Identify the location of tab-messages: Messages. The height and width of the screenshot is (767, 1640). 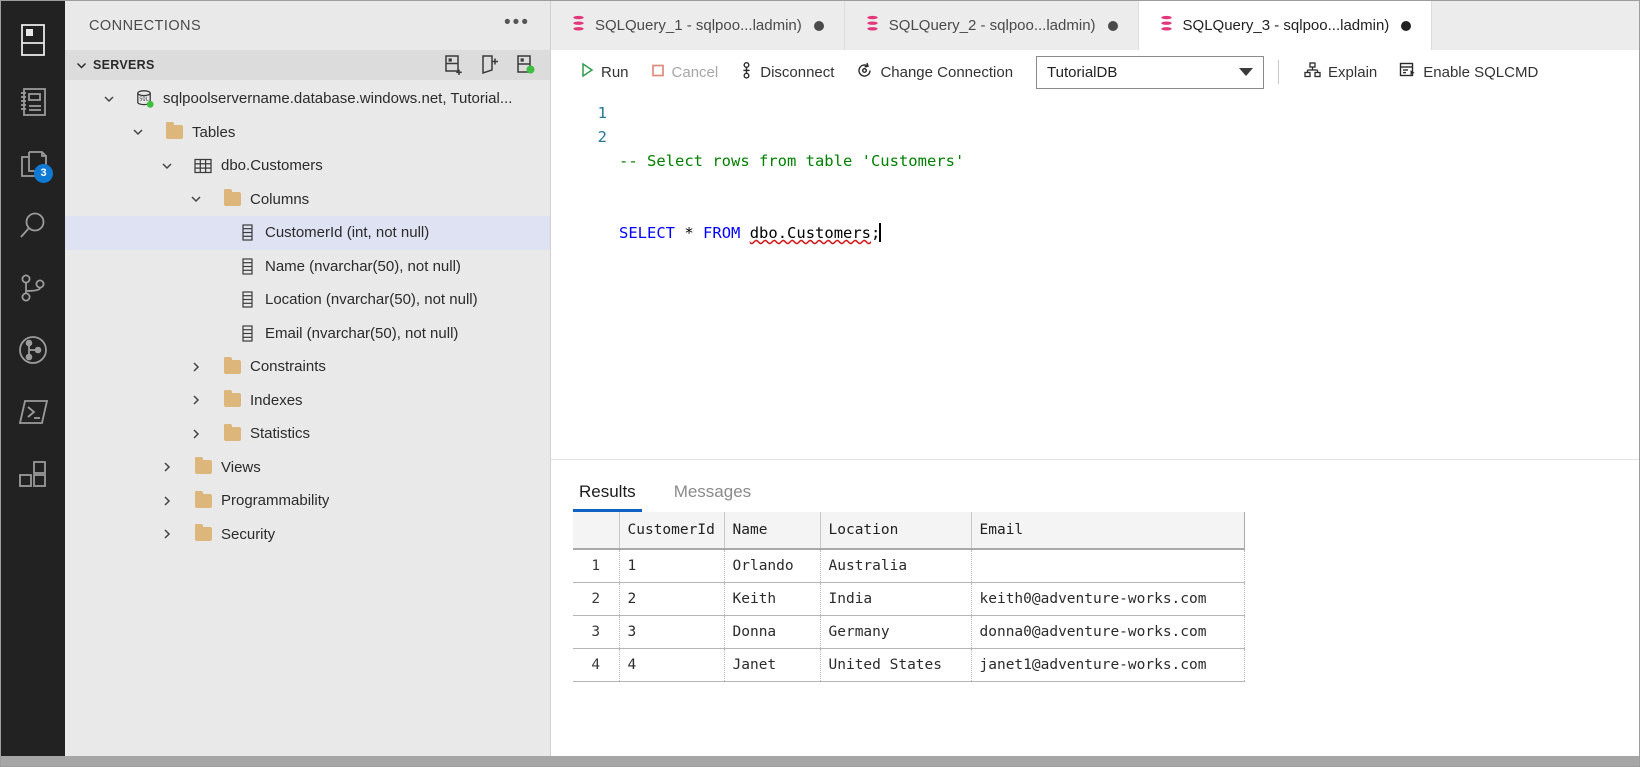
(712, 497).